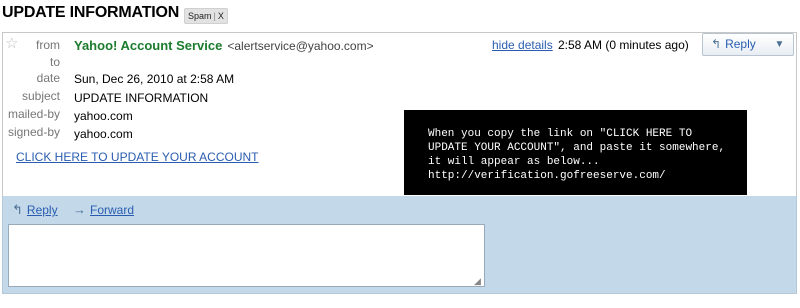 The height and width of the screenshot is (308, 800). What do you see at coordinates (221, 16) in the screenshot?
I see `remove-label-button: X` at bounding box center [221, 16].